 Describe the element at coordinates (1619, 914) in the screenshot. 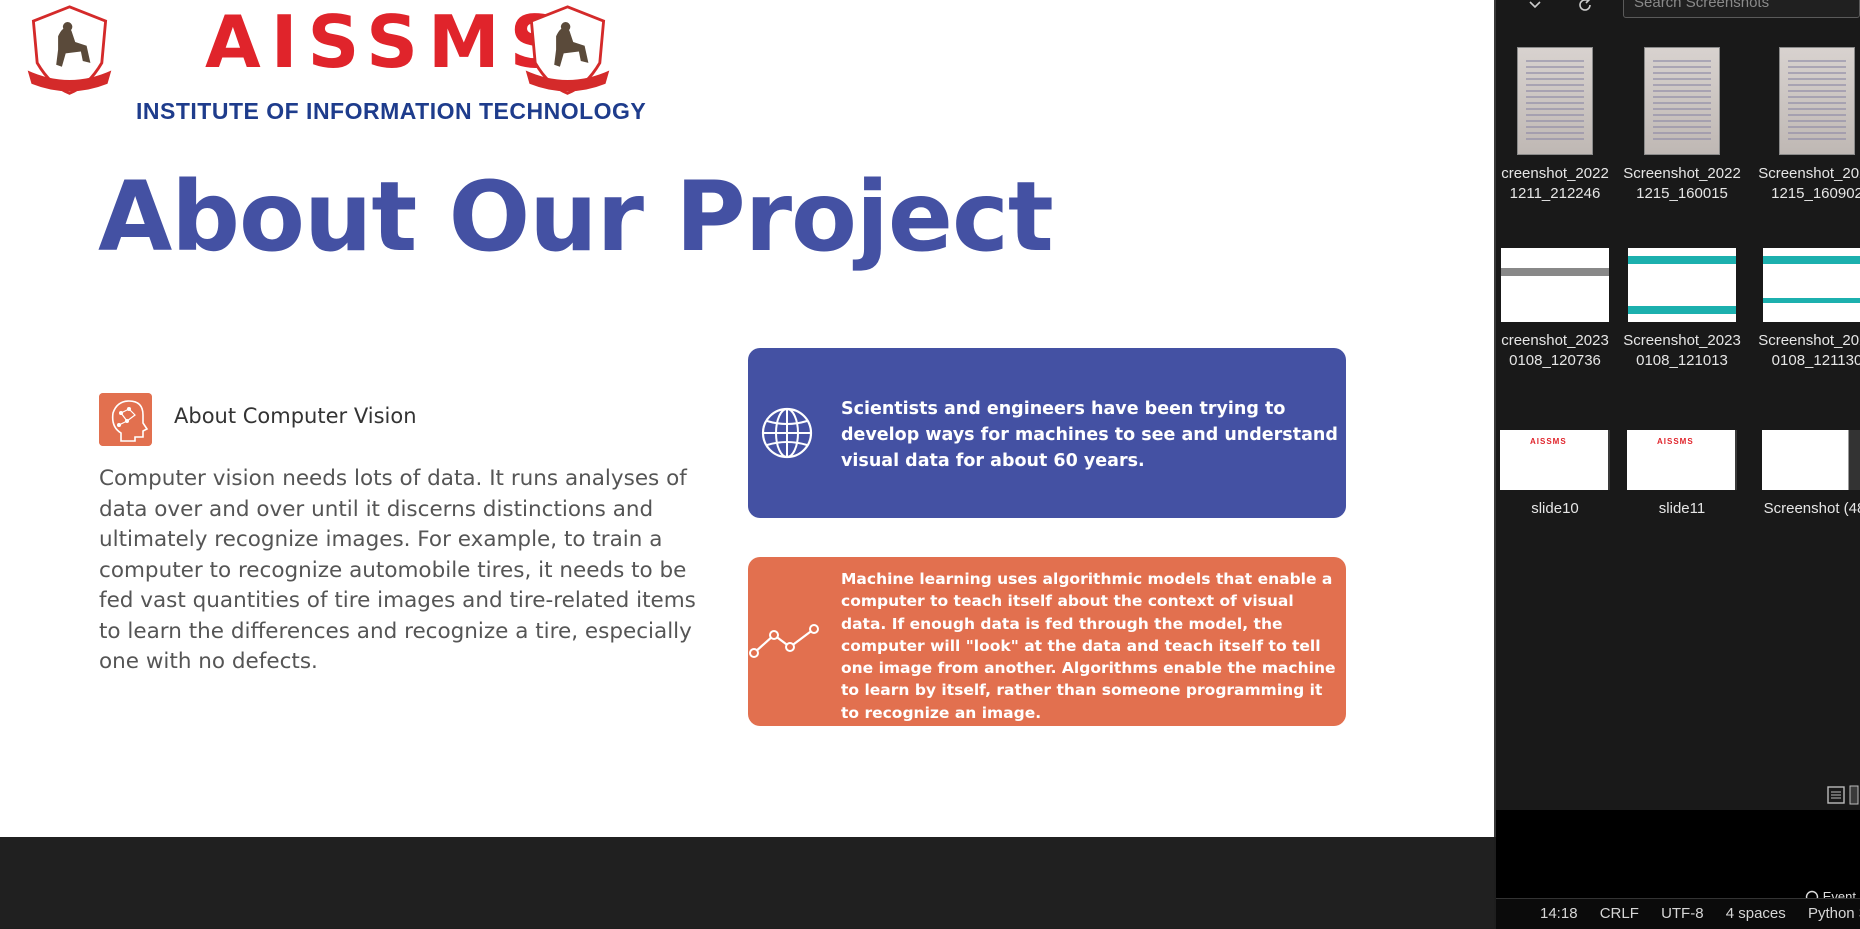

I see `line-ending: CRLF` at that location.